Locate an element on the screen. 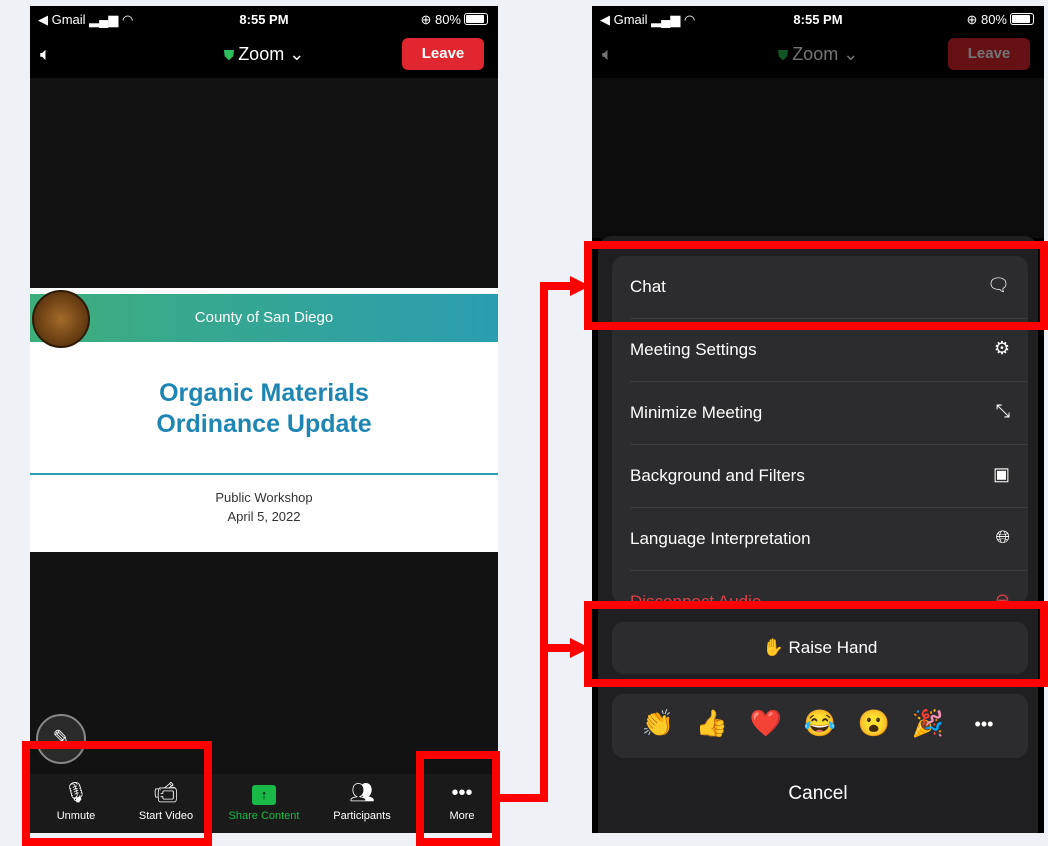 The width and height of the screenshot is (1048, 846). connector-line-chat is located at coordinates (557, 286).